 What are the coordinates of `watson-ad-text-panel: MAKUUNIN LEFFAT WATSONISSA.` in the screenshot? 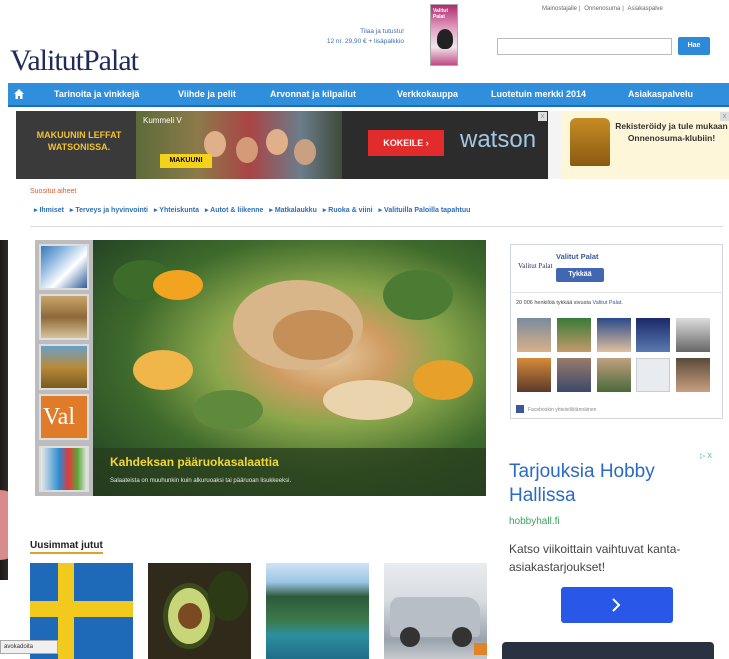 It's located at (76, 145).